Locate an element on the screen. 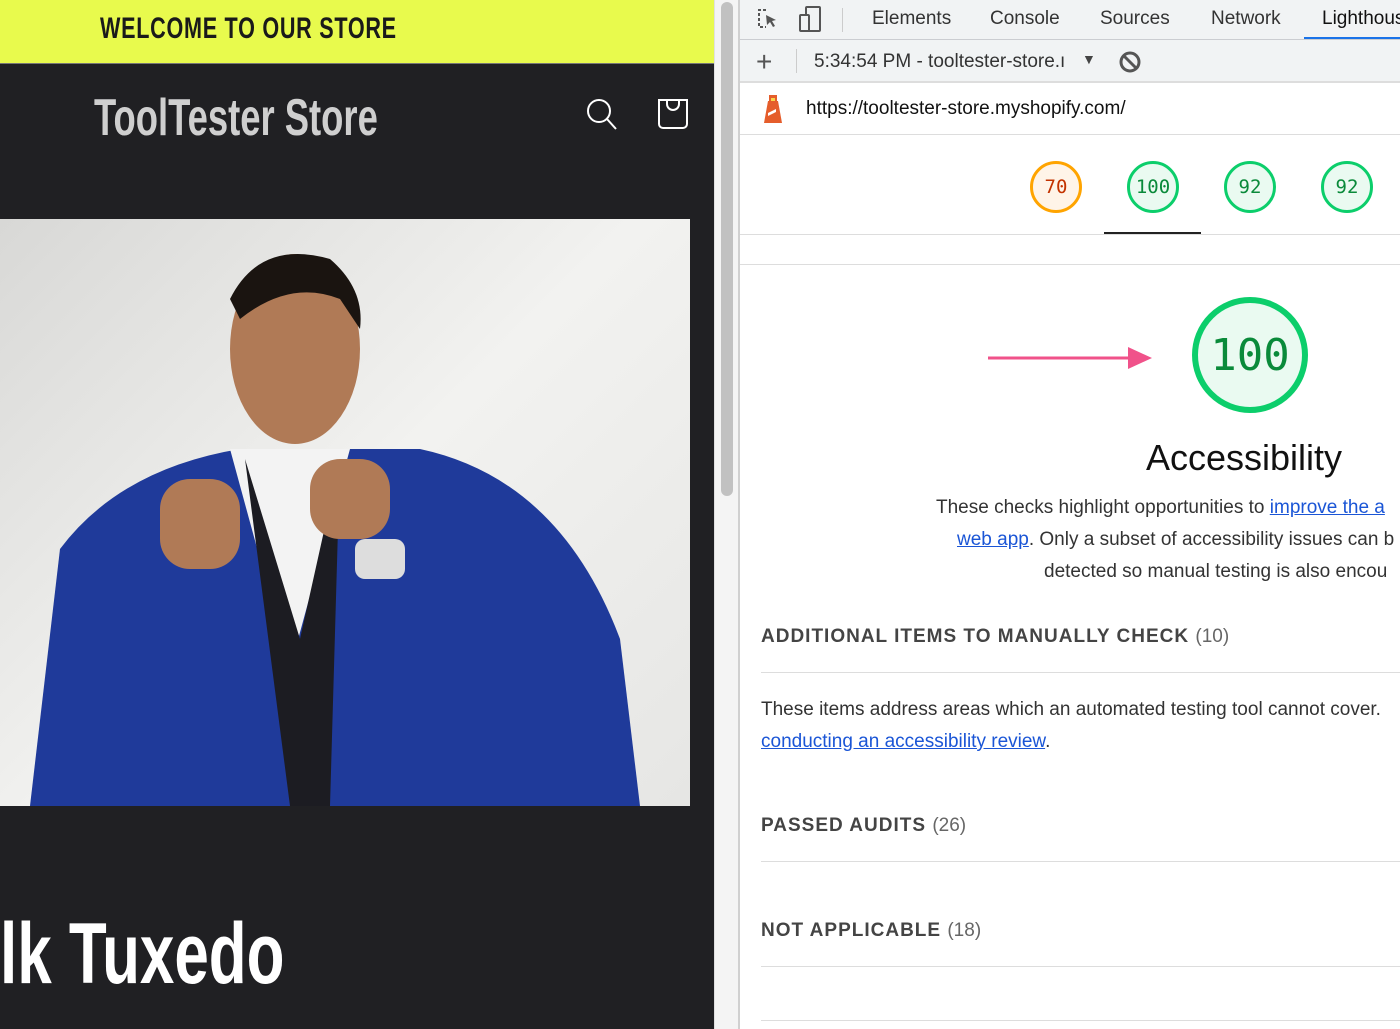 The image size is (1400, 1029). score-gauges: 70 100 92 92 is located at coordinates (1070, 185).